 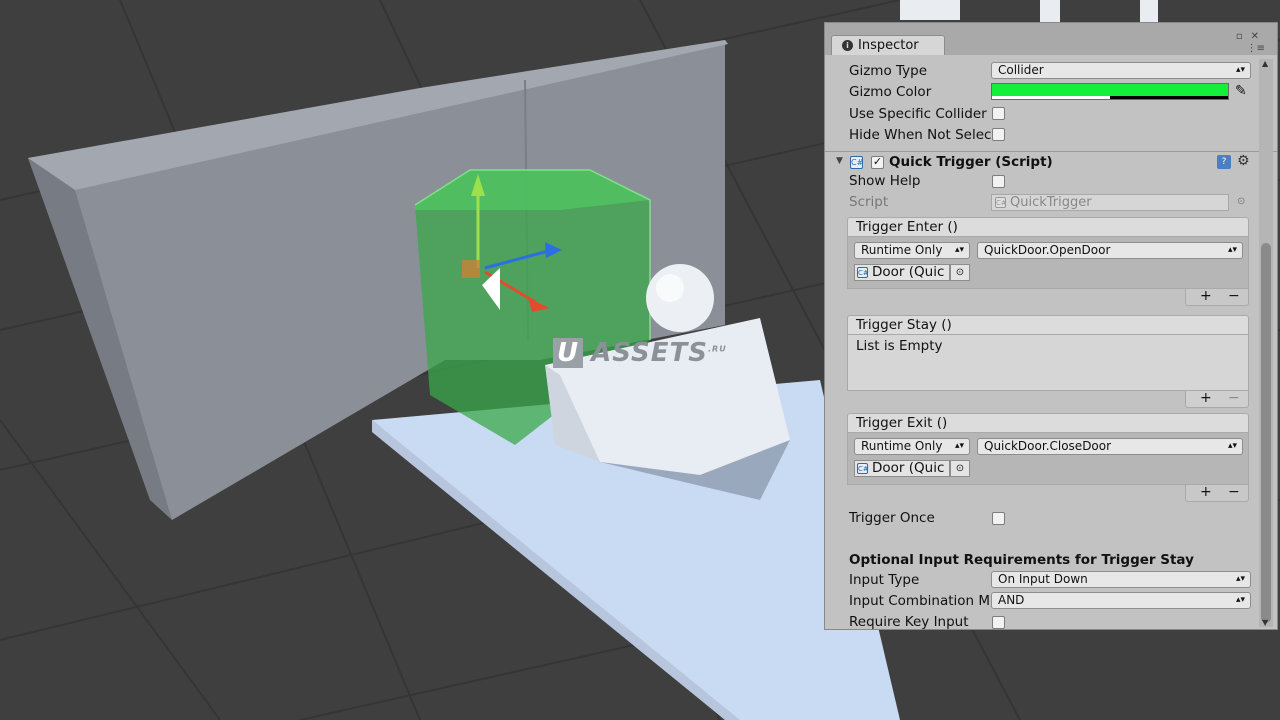 What do you see at coordinates (1110, 91) in the screenshot?
I see `gizmo-color-field` at bounding box center [1110, 91].